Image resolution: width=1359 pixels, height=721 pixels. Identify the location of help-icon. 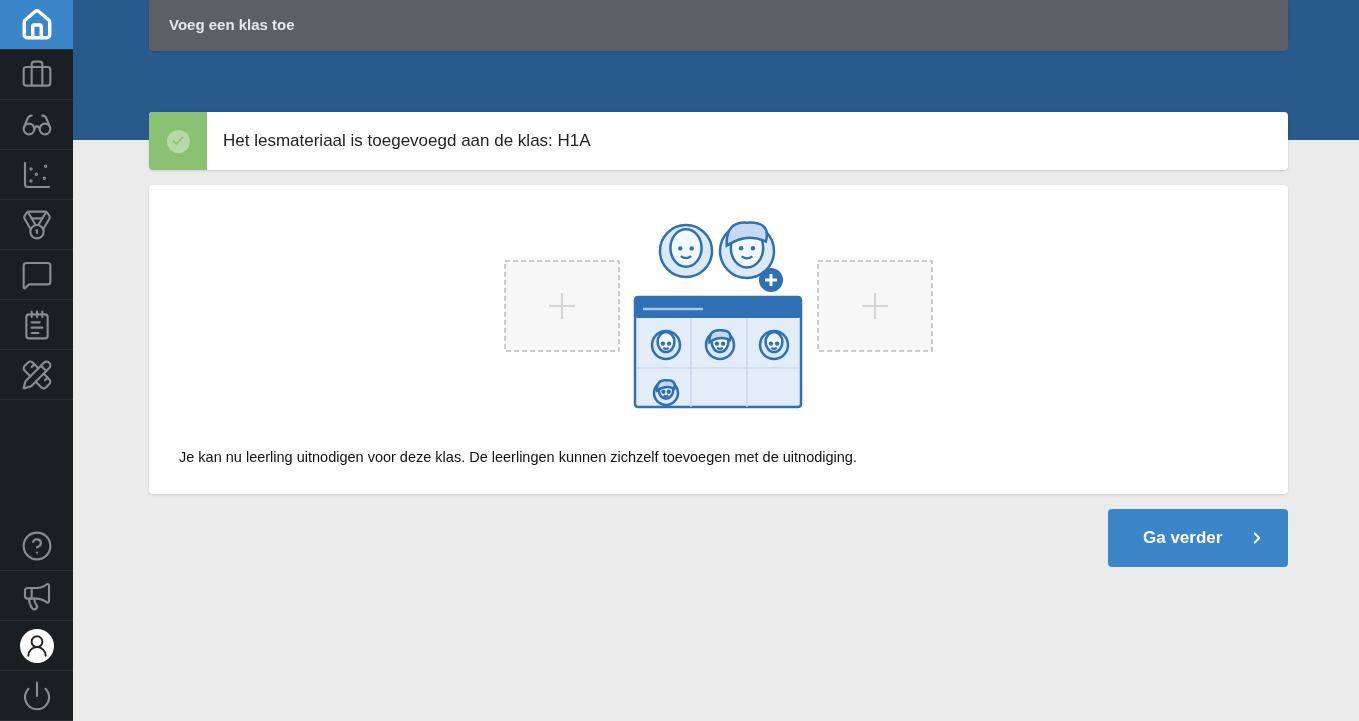
(36, 545).